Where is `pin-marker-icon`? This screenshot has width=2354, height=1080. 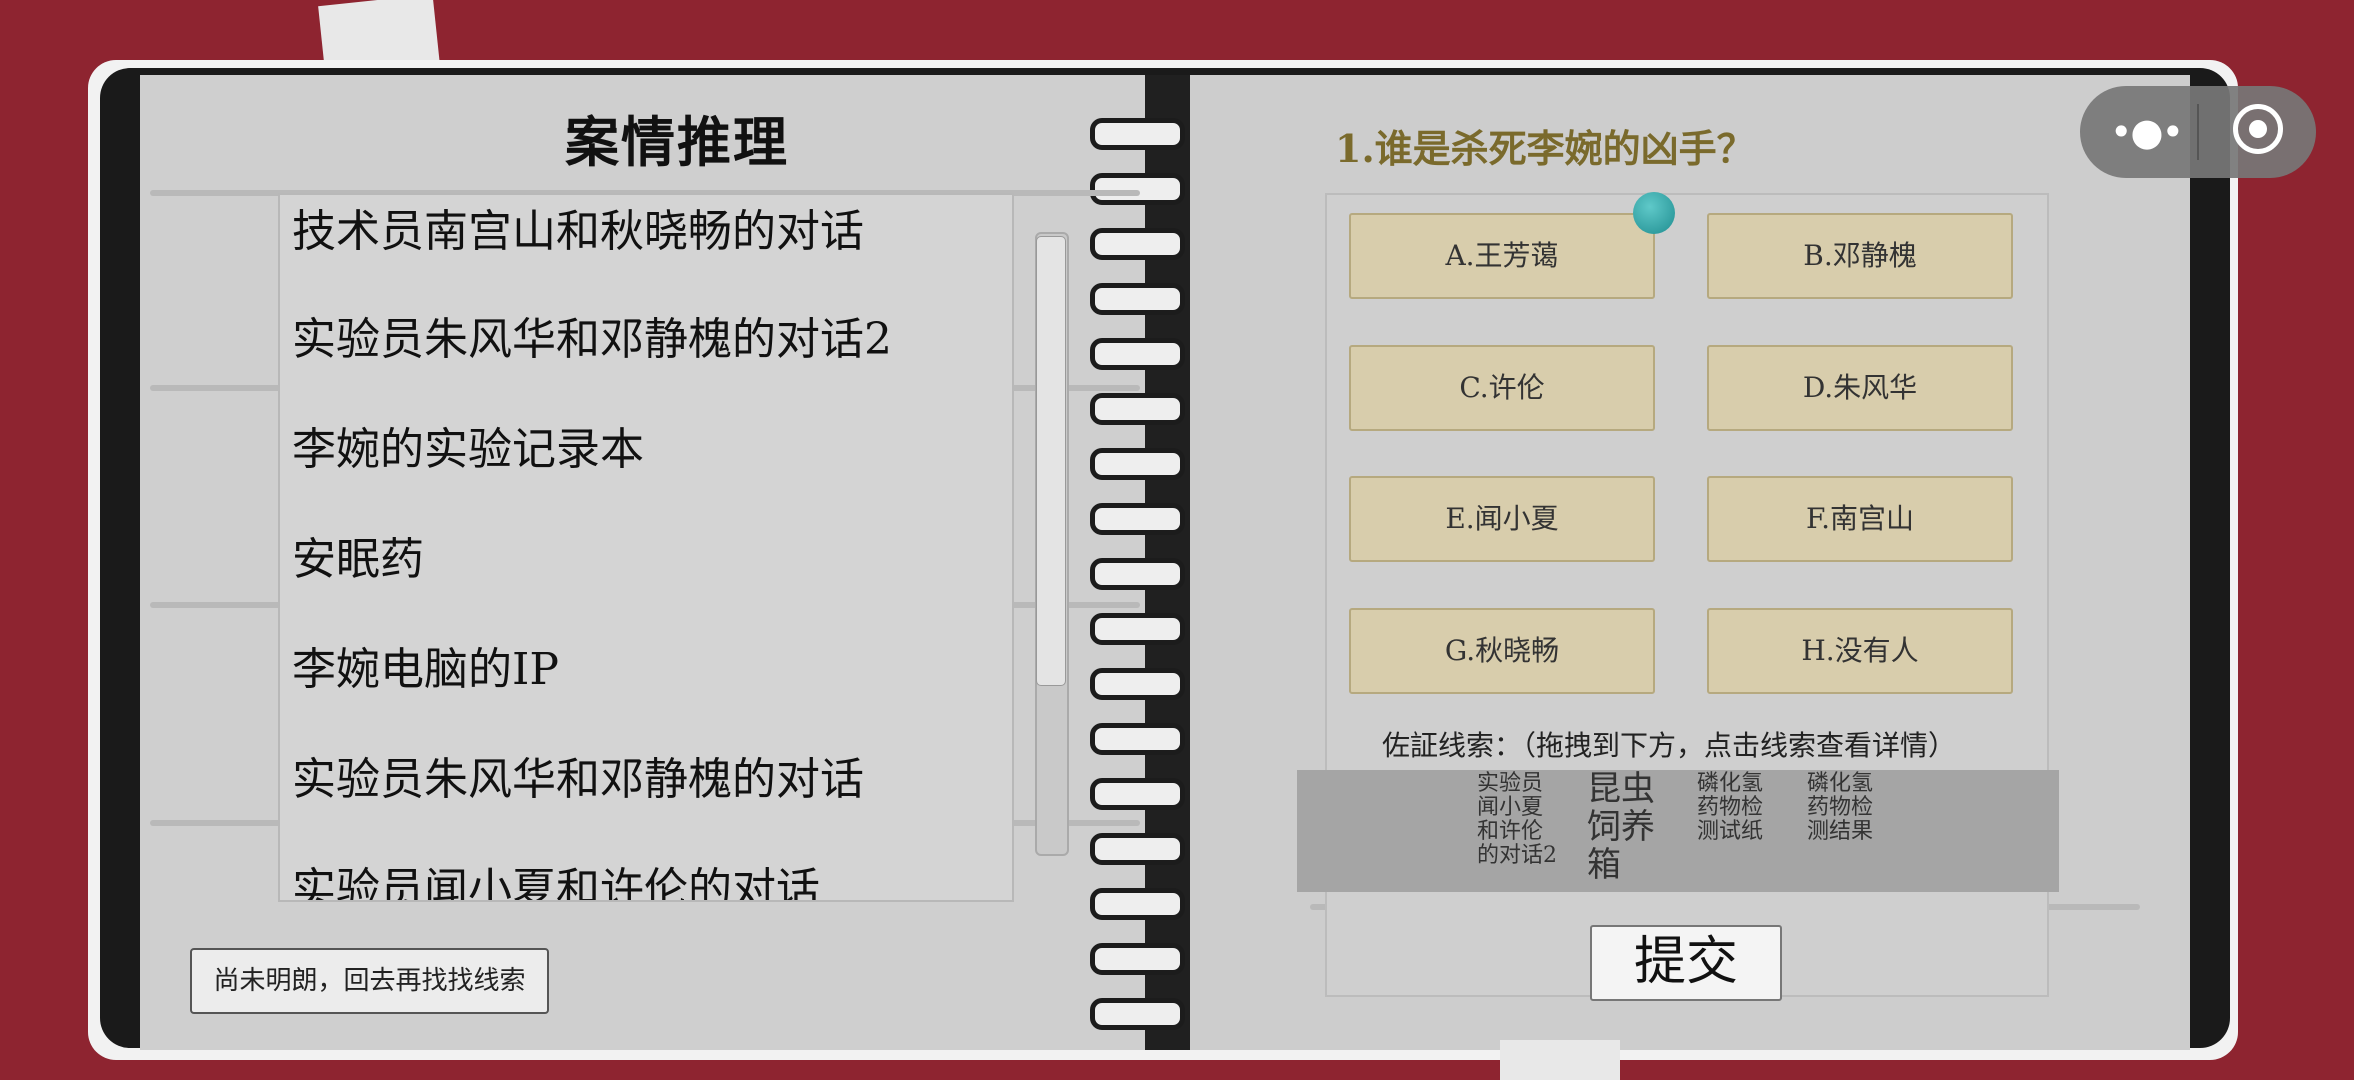 pin-marker-icon is located at coordinates (1654, 213).